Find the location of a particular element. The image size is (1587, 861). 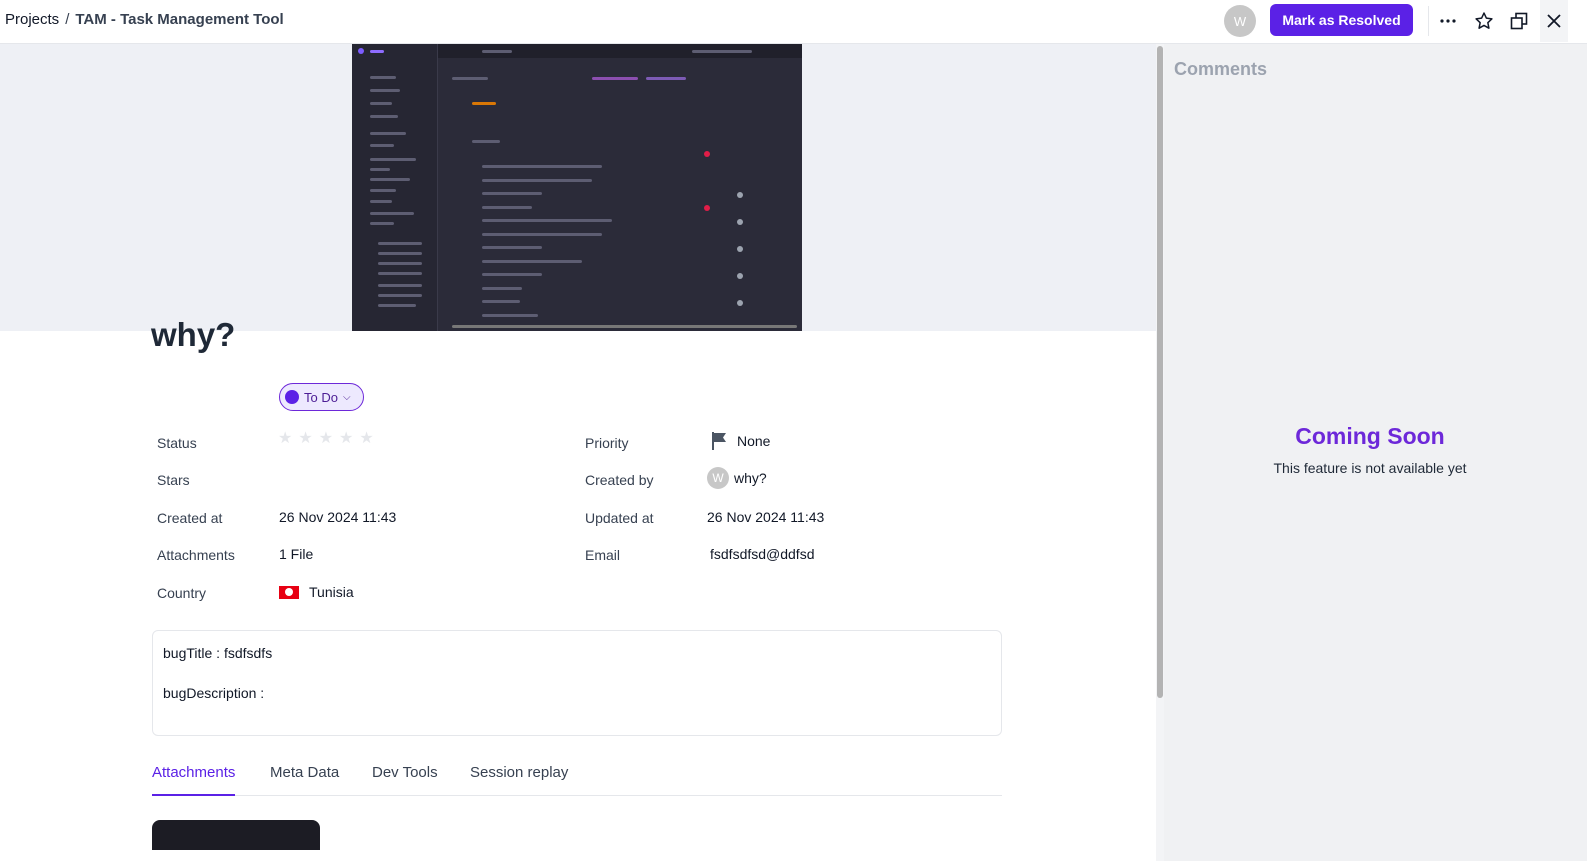

tab-dev-tools: Dev Tools is located at coordinates (405, 780).